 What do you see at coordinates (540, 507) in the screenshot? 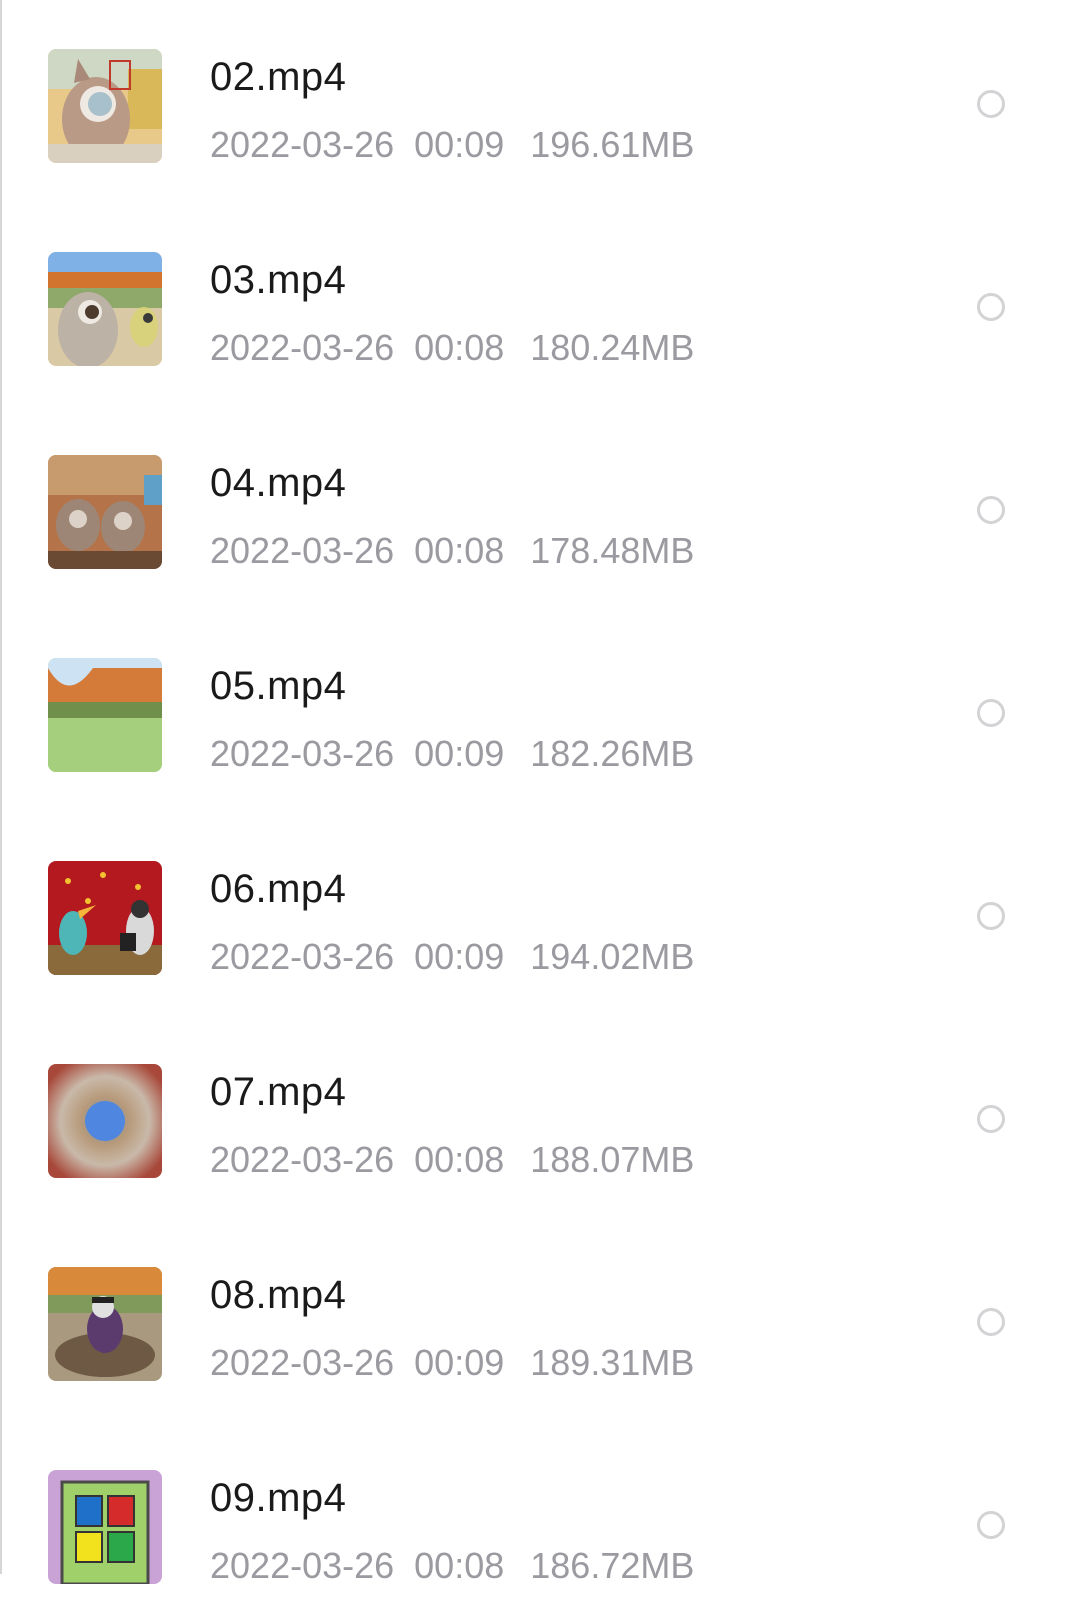
I see `list-item: 04.mp4 2022-03-26 00:08 178.48MB` at bounding box center [540, 507].